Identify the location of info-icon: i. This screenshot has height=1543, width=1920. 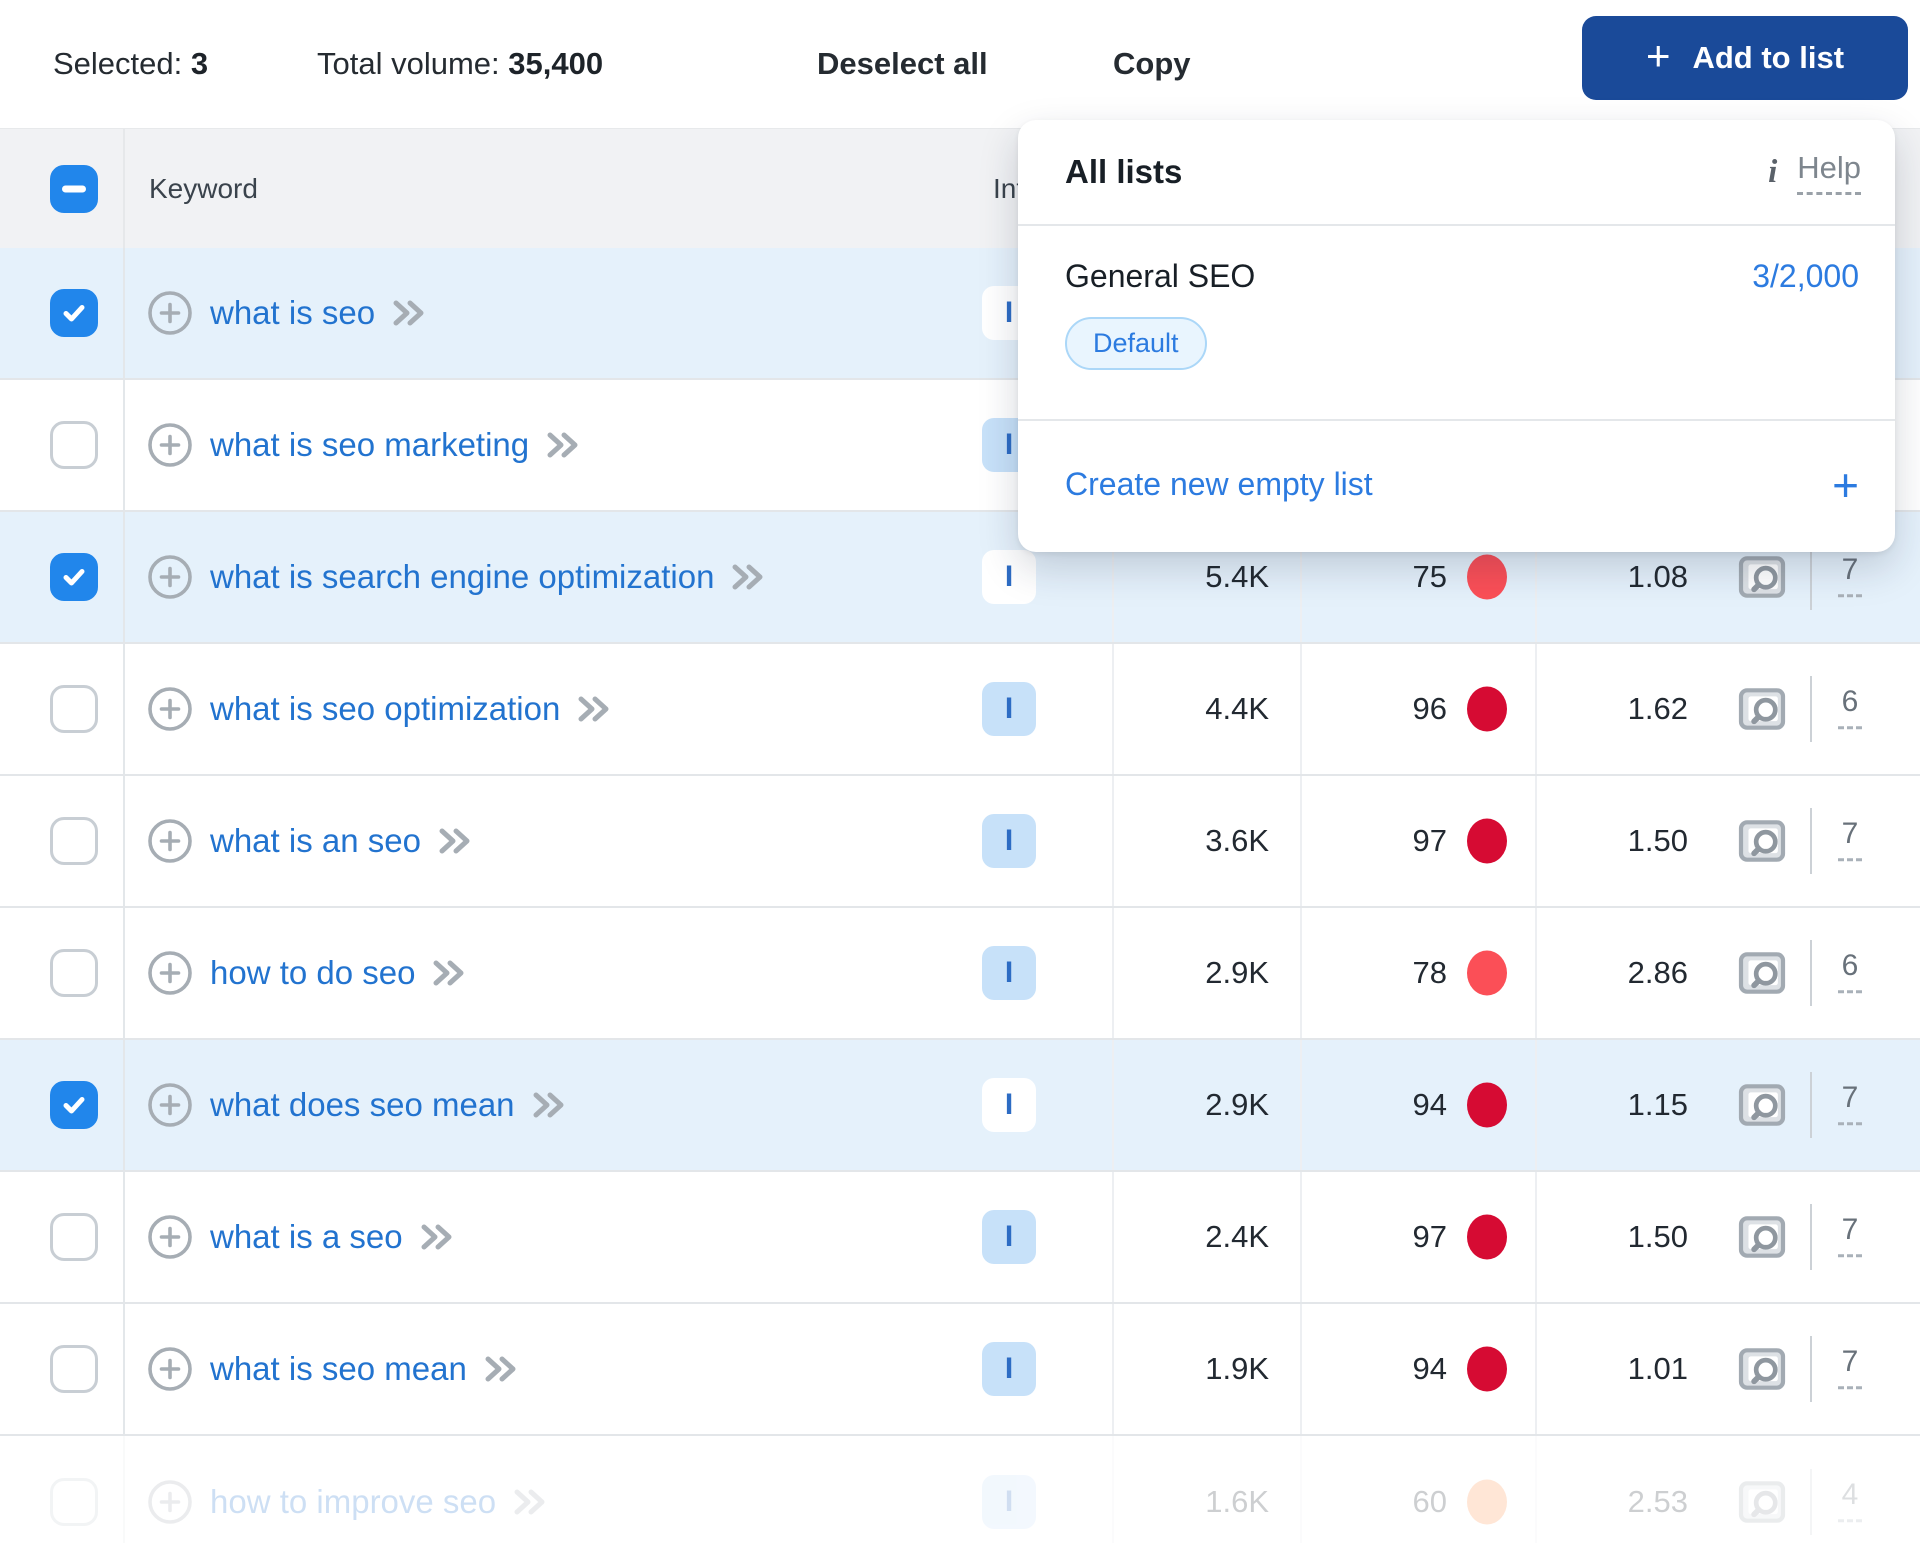
(1772, 172).